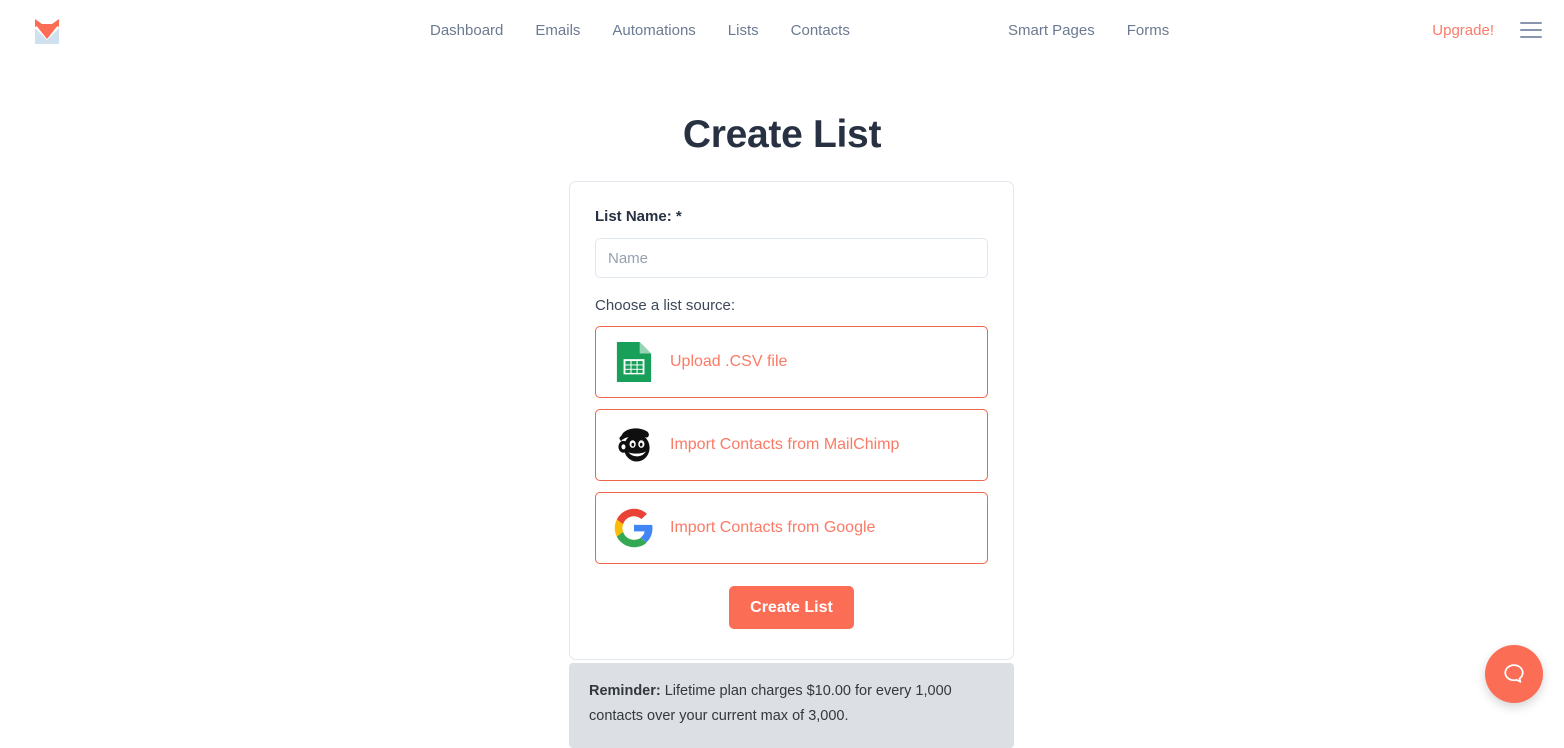 This screenshot has height=748, width=1564. I want to click on help-beacon-button, so click(1514, 674).